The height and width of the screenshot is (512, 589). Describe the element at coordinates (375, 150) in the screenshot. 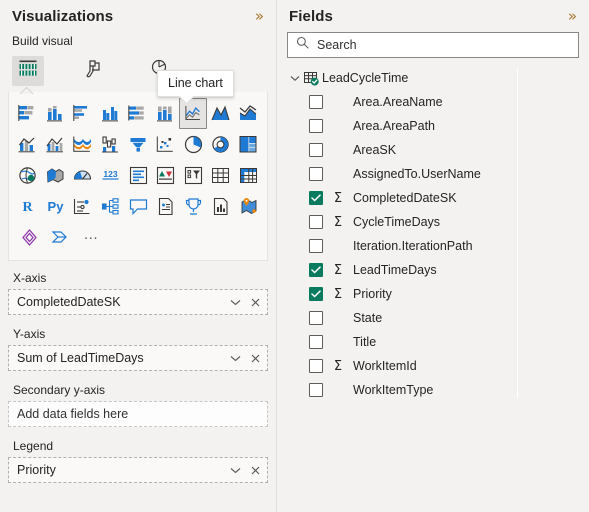

I see `field-name: AreaSK` at that location.